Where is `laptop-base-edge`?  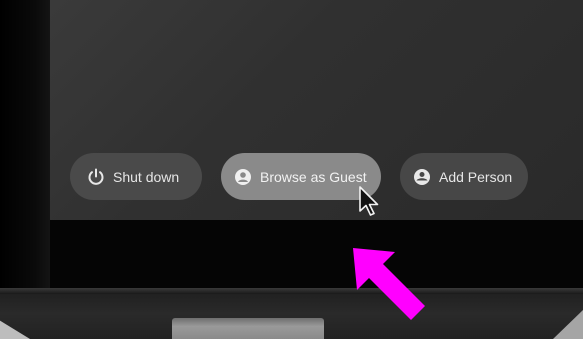 laptop-base-edge is located at coordinates (291, 291).